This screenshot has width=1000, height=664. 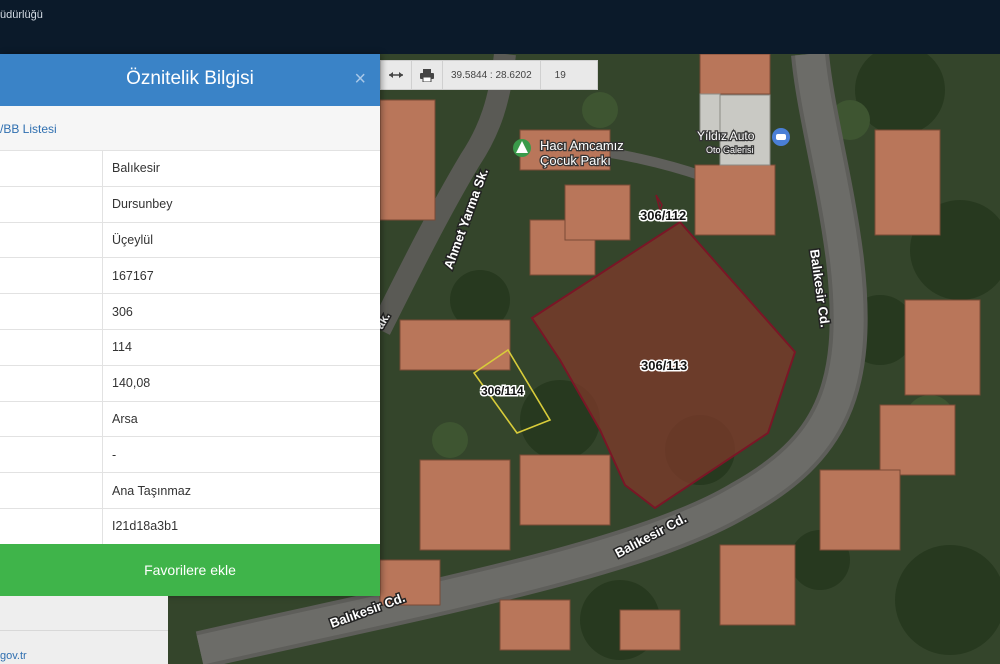 What do you see at coordinates (492, 75) in the screenshot?
I see `coordinate-readout: 39.5844 : 28.6202` at bounding box center [492, 75].